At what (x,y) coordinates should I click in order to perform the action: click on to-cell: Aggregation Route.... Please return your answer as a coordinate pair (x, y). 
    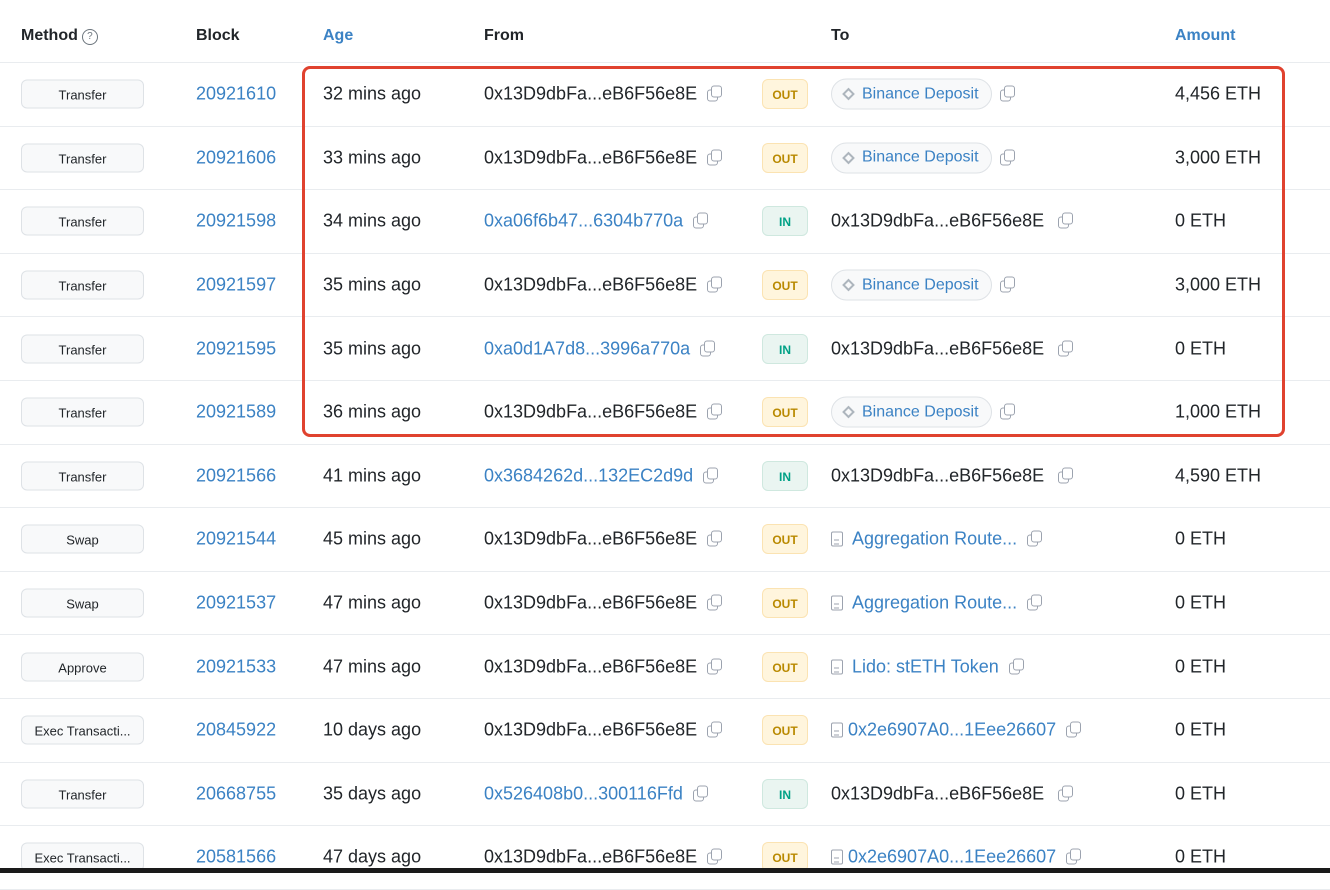
    Looking at the image, I should click on (937, 539).